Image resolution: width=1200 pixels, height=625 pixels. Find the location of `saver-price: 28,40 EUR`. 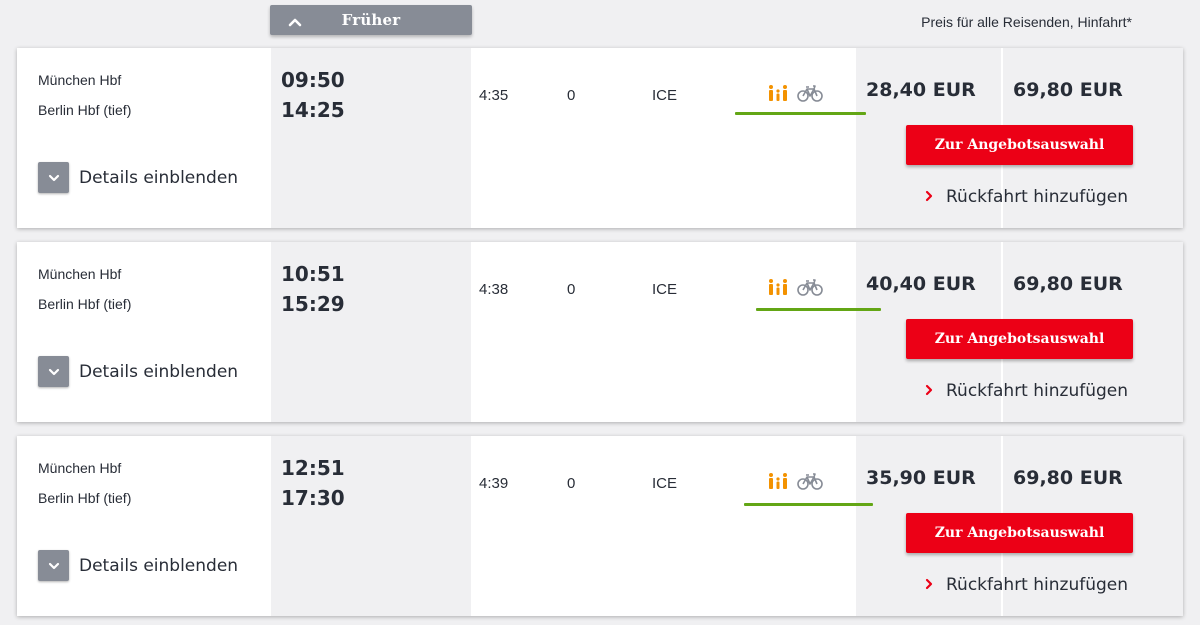

saver-price: 28,40 EUR is located at coordinates (921, 90).